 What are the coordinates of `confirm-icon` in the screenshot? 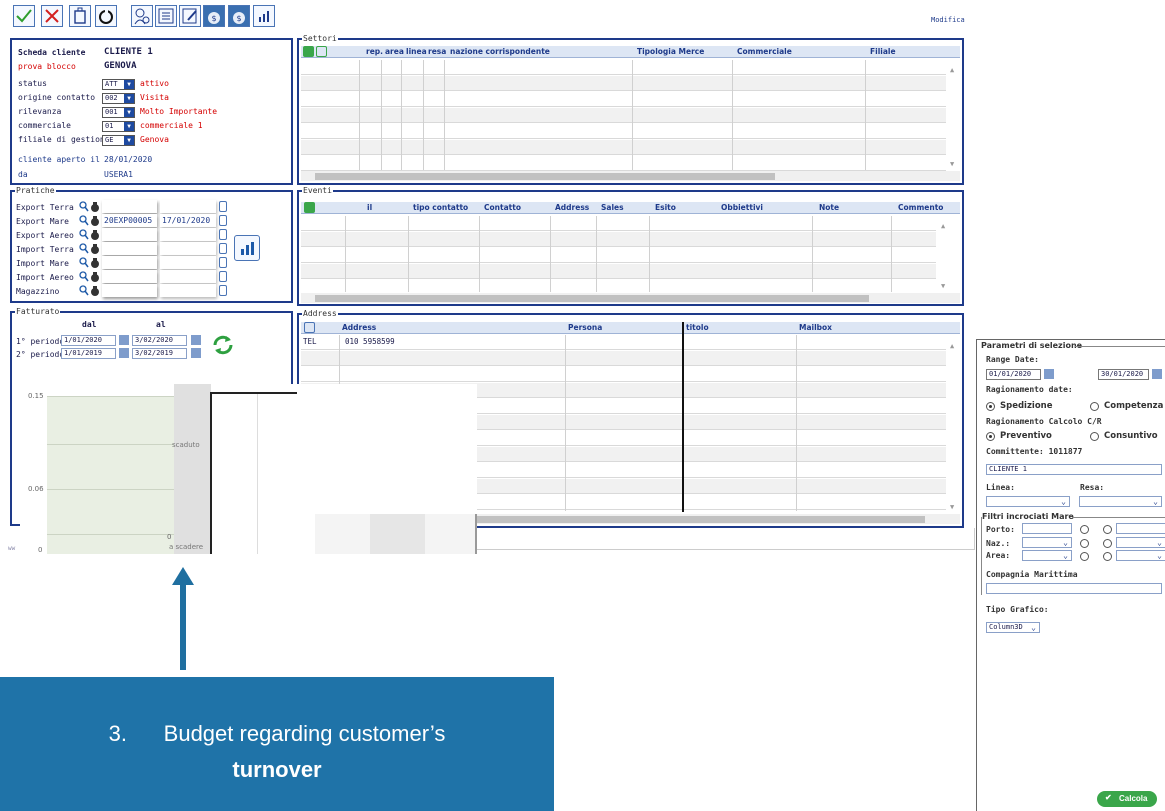 It's located at (24, 16).